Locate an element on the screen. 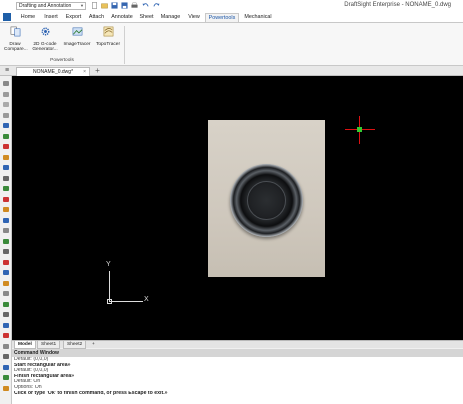  app-menu-button is located at coordinates (7, 17).